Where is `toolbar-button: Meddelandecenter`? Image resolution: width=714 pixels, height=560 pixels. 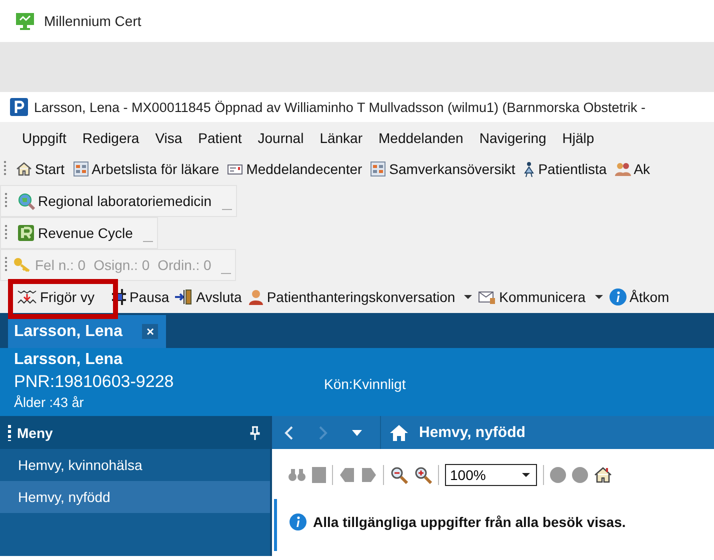 toolbar-button: Meddelandecenter is located at coordinates (294, 169).